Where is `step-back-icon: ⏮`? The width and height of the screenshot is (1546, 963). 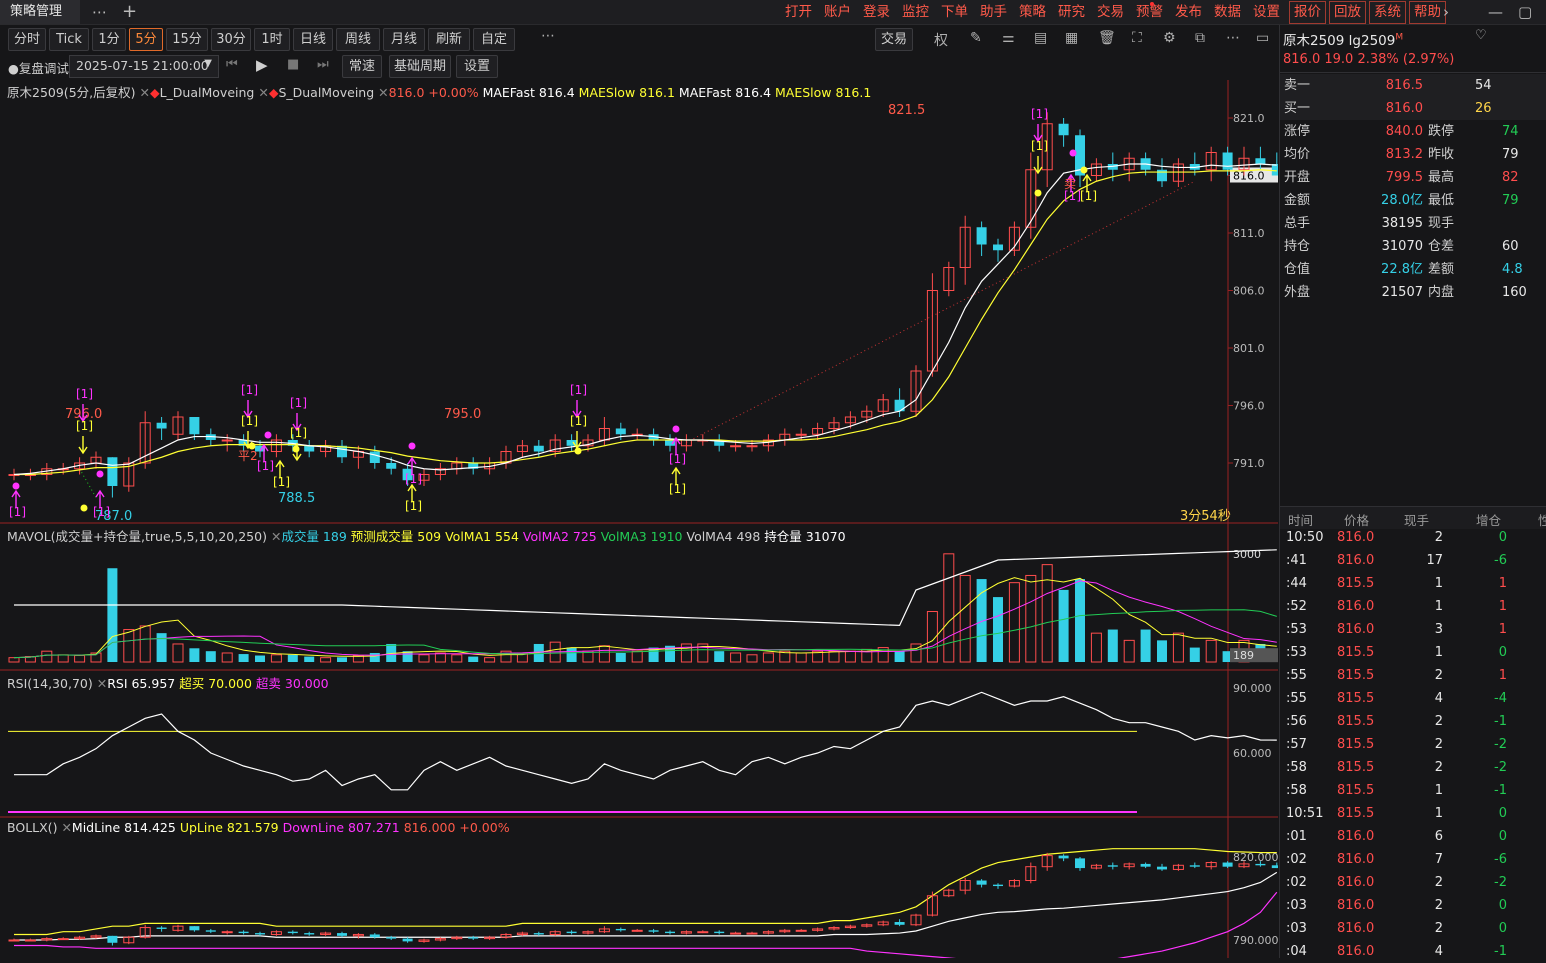
step-back-icon: ⏮ is located at coordinates (232, 64).